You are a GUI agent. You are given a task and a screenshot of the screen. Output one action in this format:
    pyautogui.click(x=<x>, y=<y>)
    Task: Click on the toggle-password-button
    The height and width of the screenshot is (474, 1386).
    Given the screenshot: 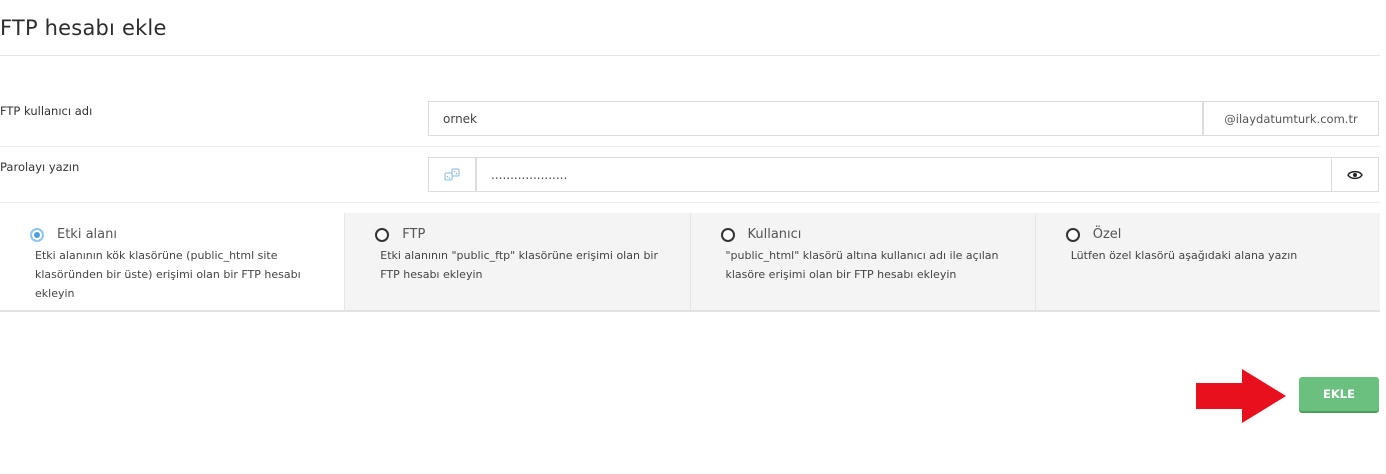 What is the action you would take?
    pyautogui.click(x=1355, y=174)
    